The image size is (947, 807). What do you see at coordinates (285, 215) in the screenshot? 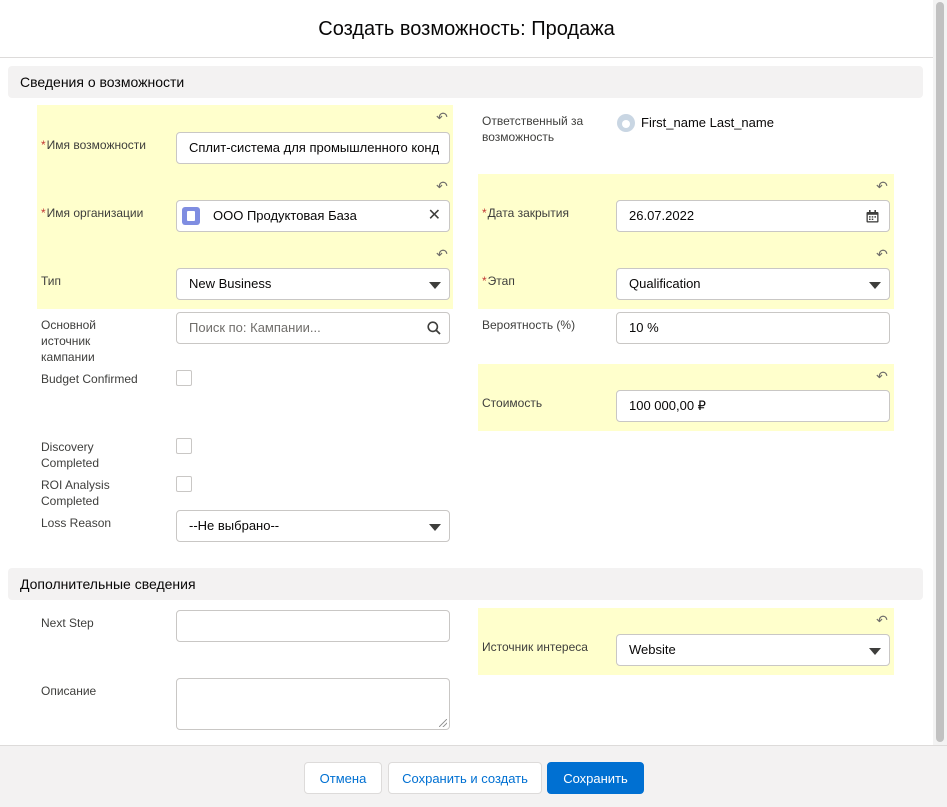
I see `account-name-value: ООО Продуктовая База` at bounding box center [285, 215].